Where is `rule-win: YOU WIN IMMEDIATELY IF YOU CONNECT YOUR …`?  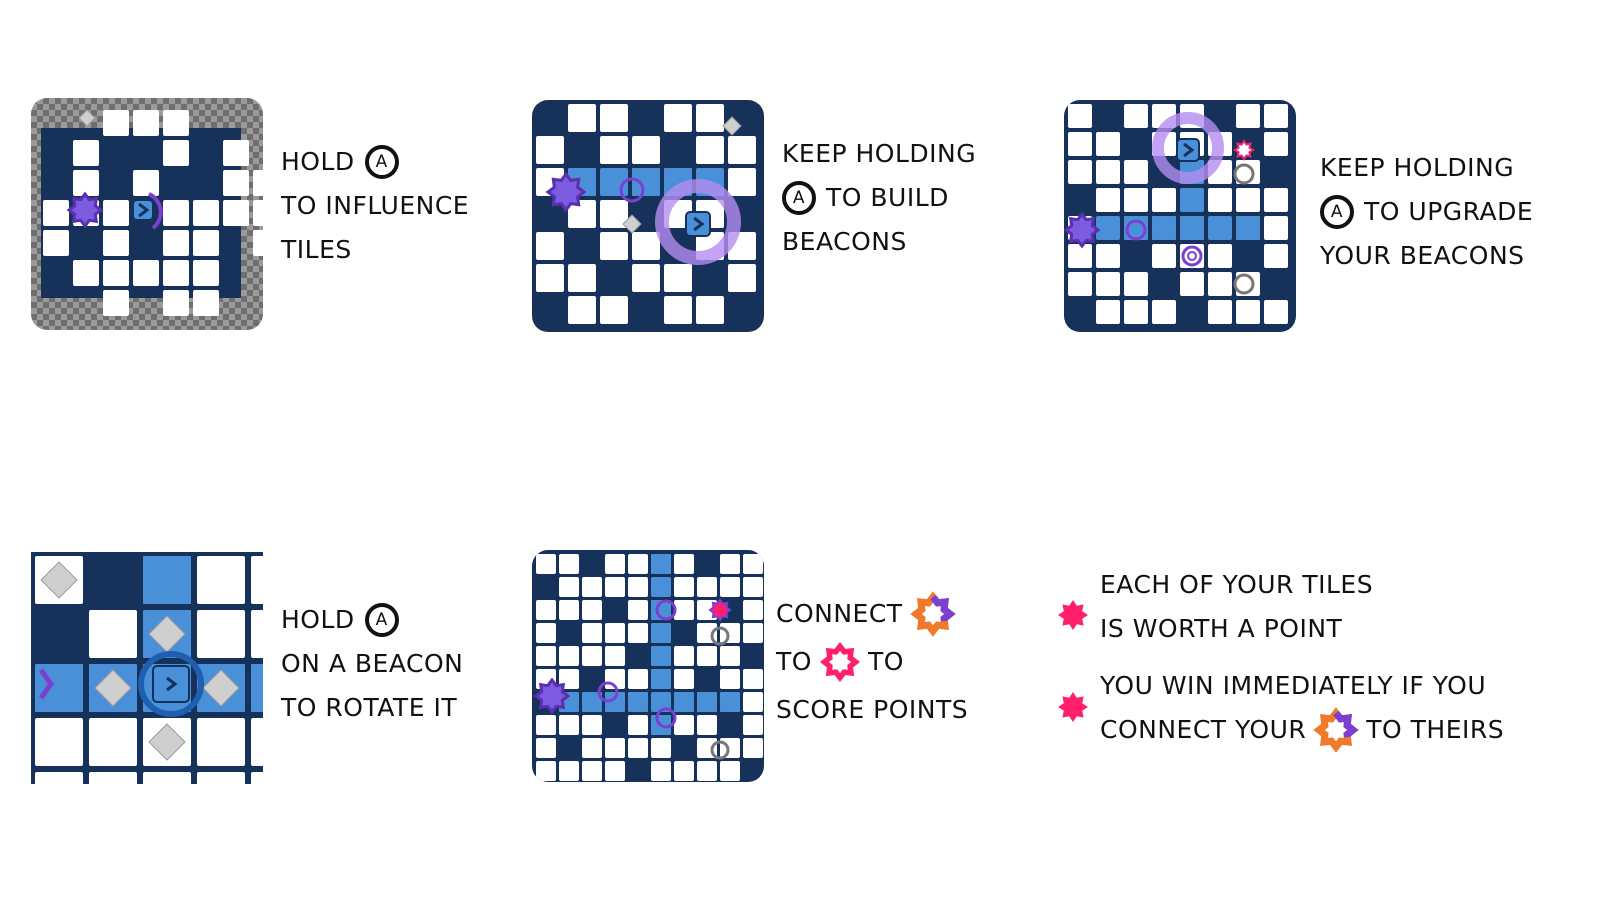
rule-win: YOU WIN IMMEDIATELY IF YOU CONNECT YOUR … is located at coordinates (1302, 708).